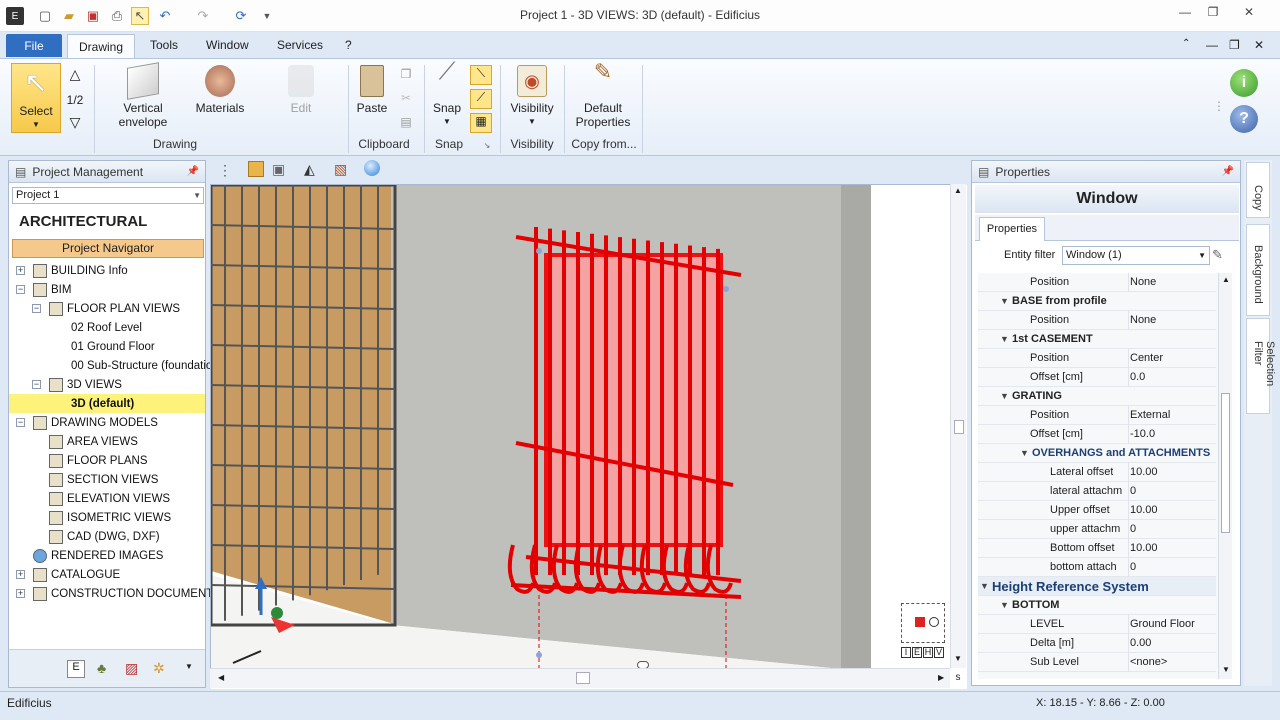  I want to click on property-row: Delta [m] 0.00, so click(1097, 643).